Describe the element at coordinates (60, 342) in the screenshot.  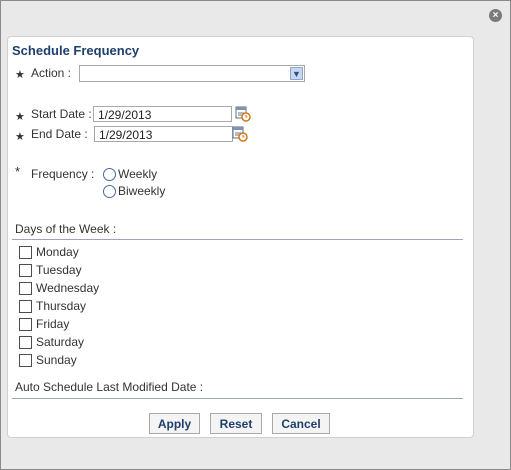
I see `saturday-label: Saturday` at that location.